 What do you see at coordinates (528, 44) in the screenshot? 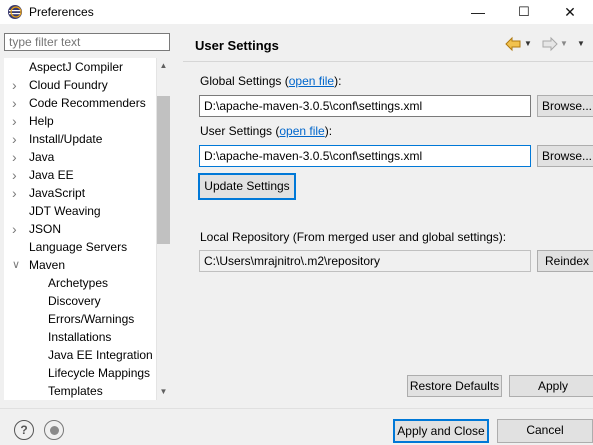
I see `back-menu-chevron-icon: ▼` at bounding box center [528, 44].